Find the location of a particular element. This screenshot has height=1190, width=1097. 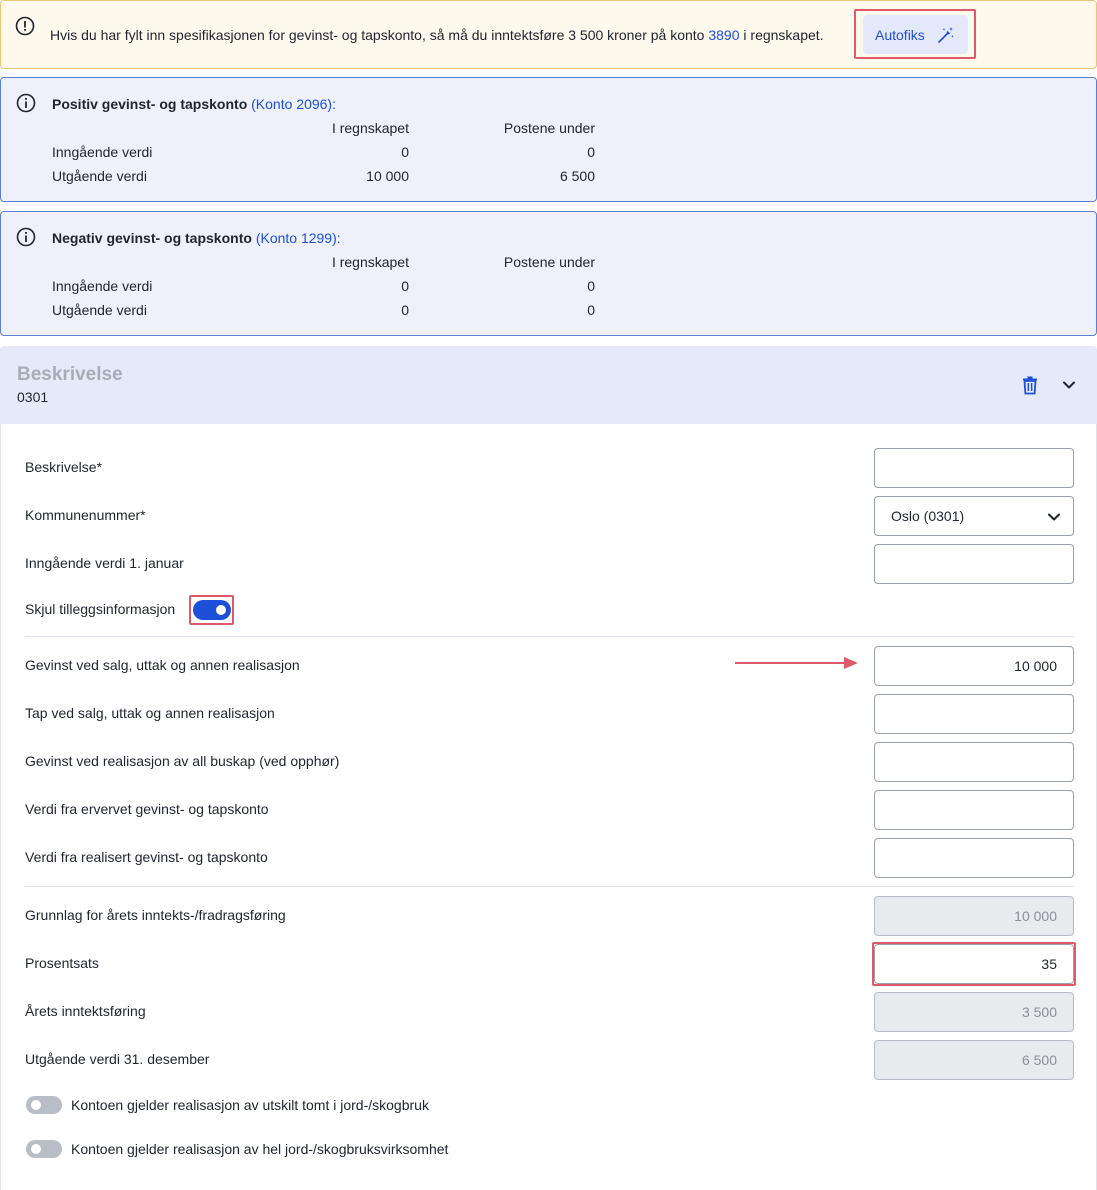

hel-toggle is located at coordinates (44, 1149).